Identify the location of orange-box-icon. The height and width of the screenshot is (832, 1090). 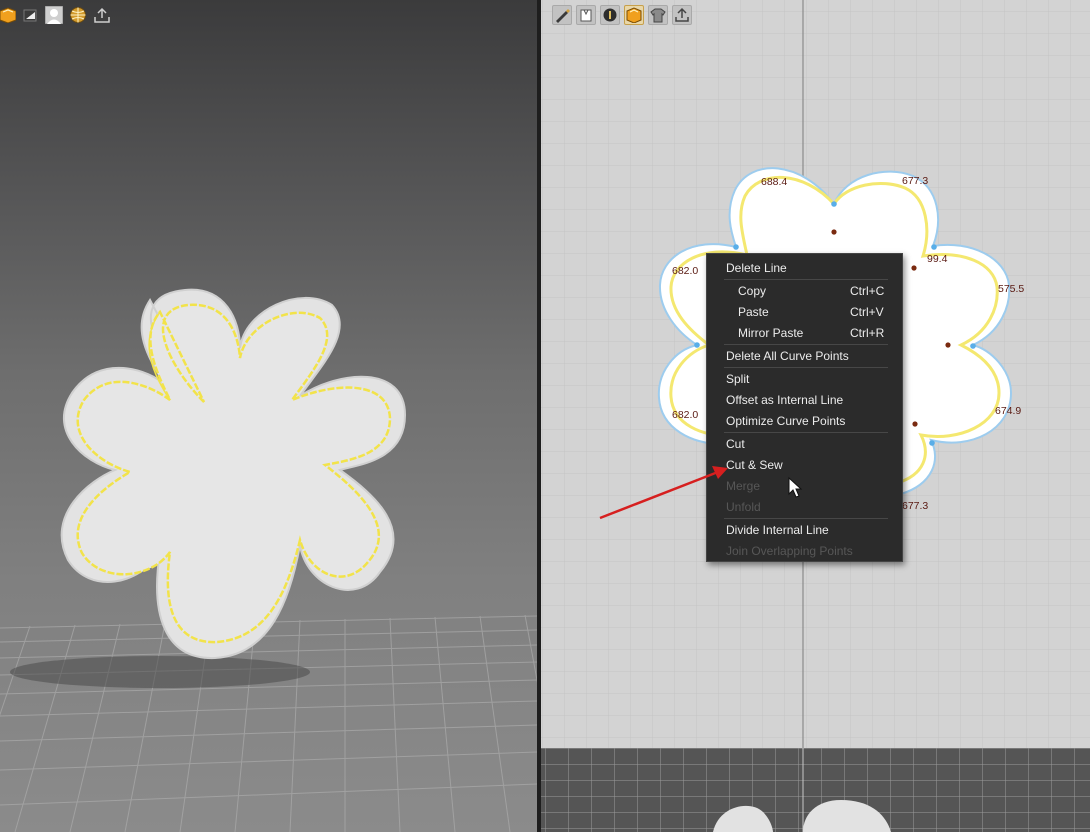
(634, 15).